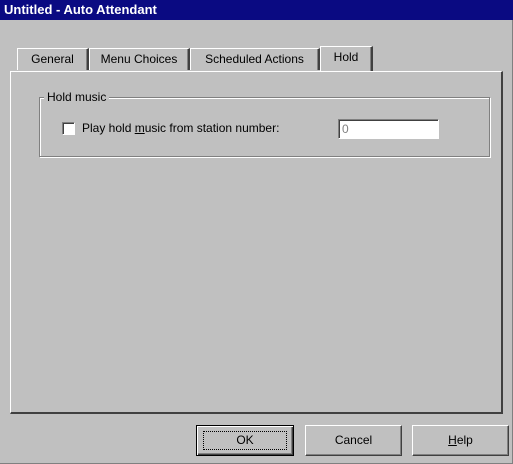 This screenshot has height=464, width=513. Describe the element at coordinates (388, 129) in the screenshot. I see `station-number-field: 0` at that location.